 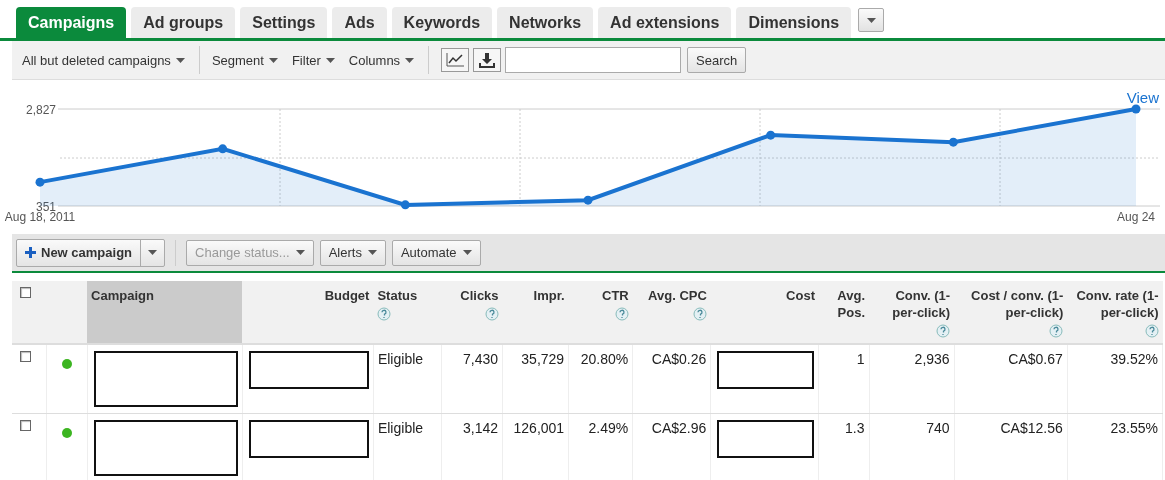 I want to click on line-graph-icon, so click(x=455, y=60).